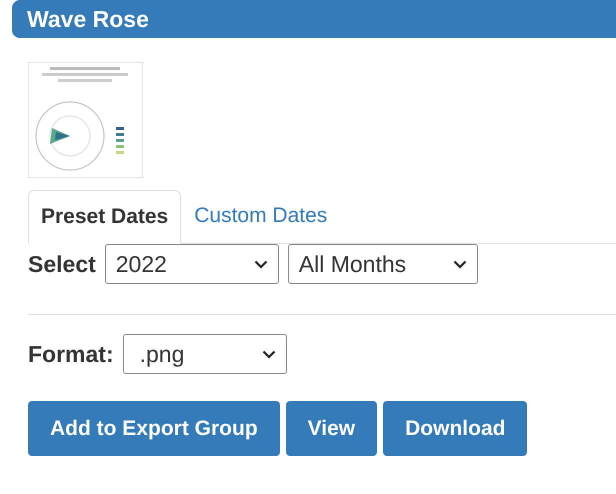 This screenshot has height=494, width=616. Describe the element at coordinates (71, 354) in the screenshot. I see `format-label: Format:` at that location.